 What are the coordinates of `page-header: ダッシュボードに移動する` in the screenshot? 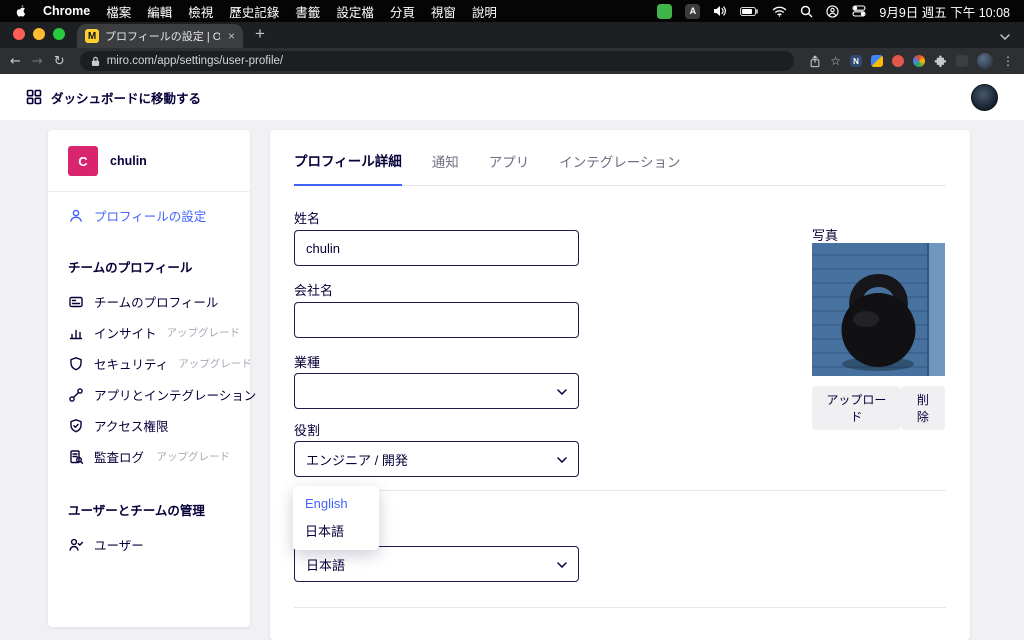 It's located at (512, 97).